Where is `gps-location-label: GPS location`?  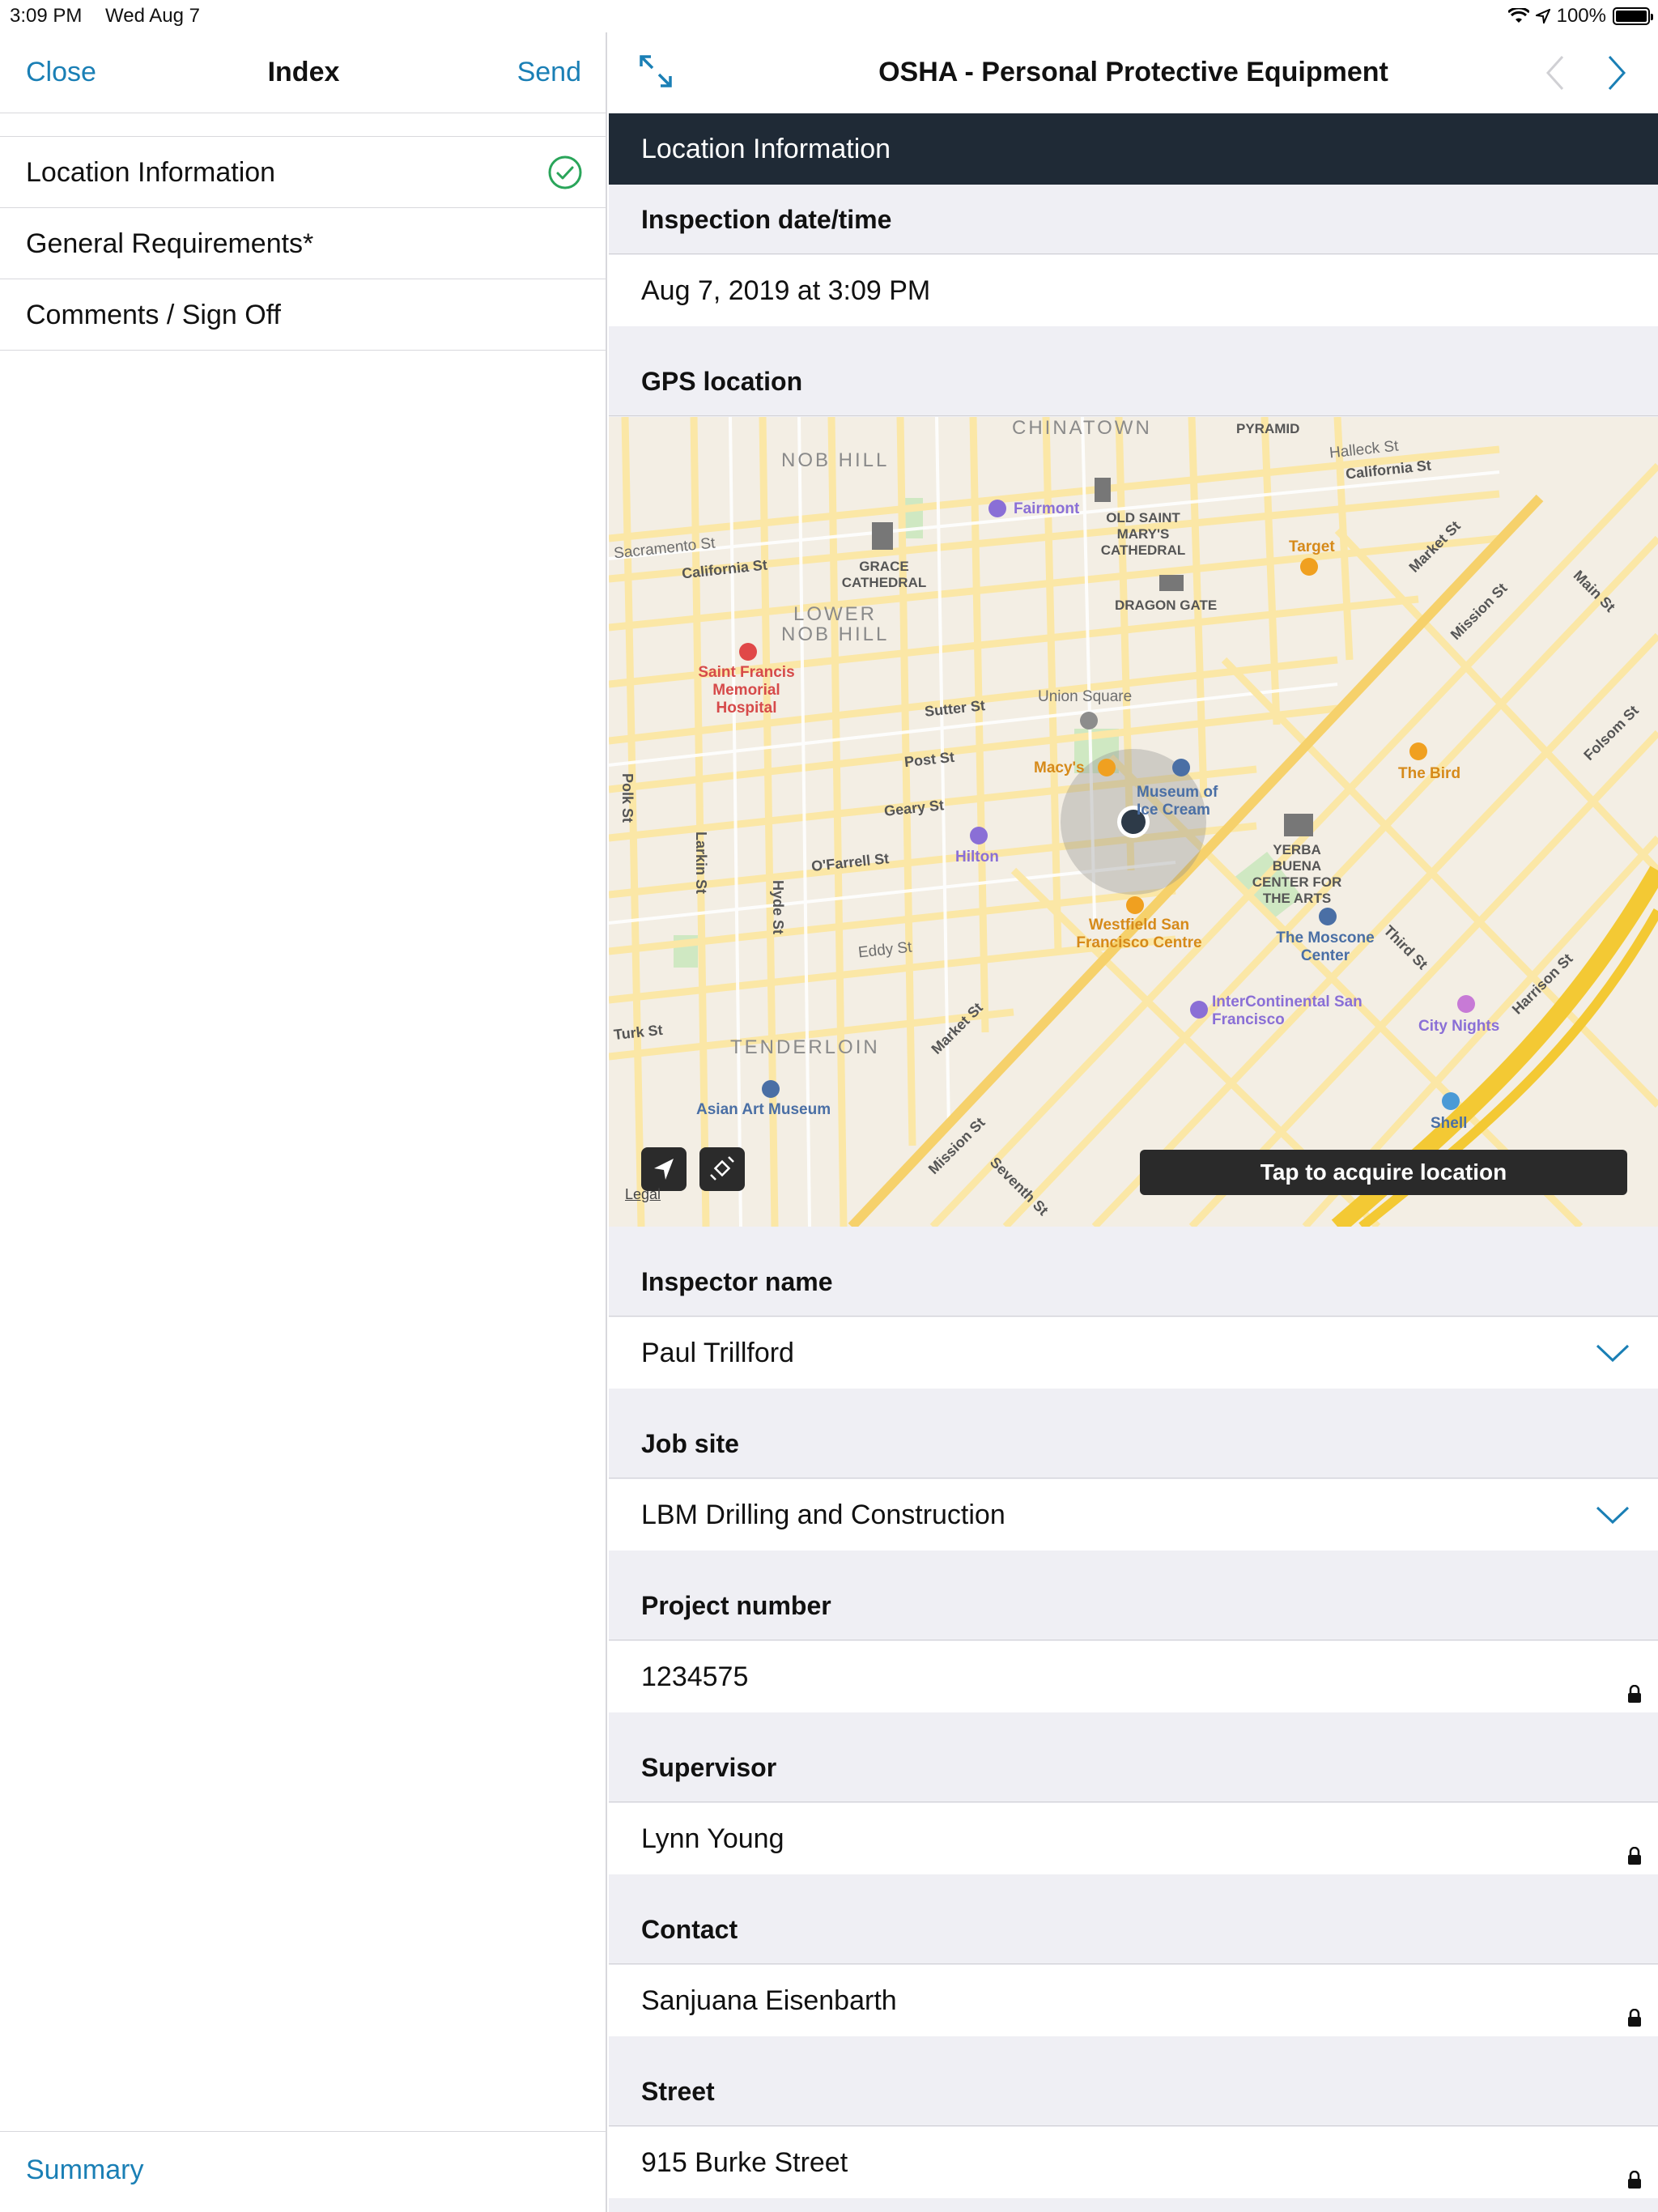
gps-location-label: GPS location is located at coordinates (1133, 382).